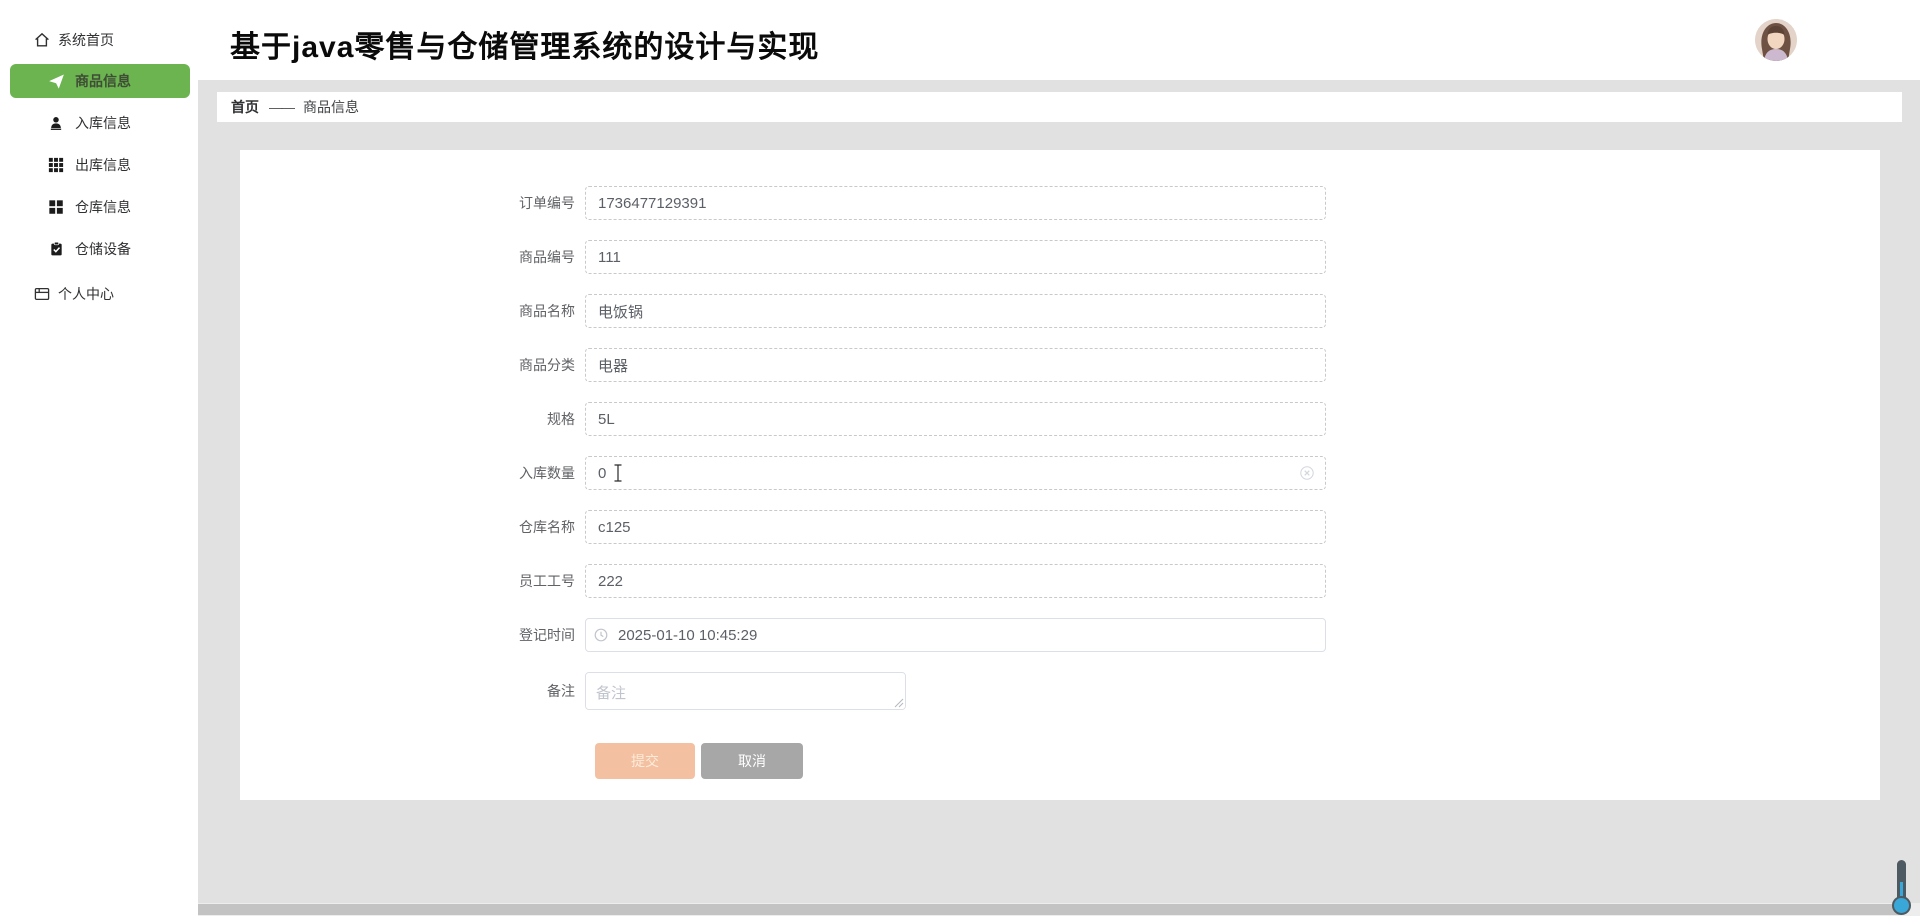  I want to click on form-row-register-time: 登记时间, so click(1060, 635).